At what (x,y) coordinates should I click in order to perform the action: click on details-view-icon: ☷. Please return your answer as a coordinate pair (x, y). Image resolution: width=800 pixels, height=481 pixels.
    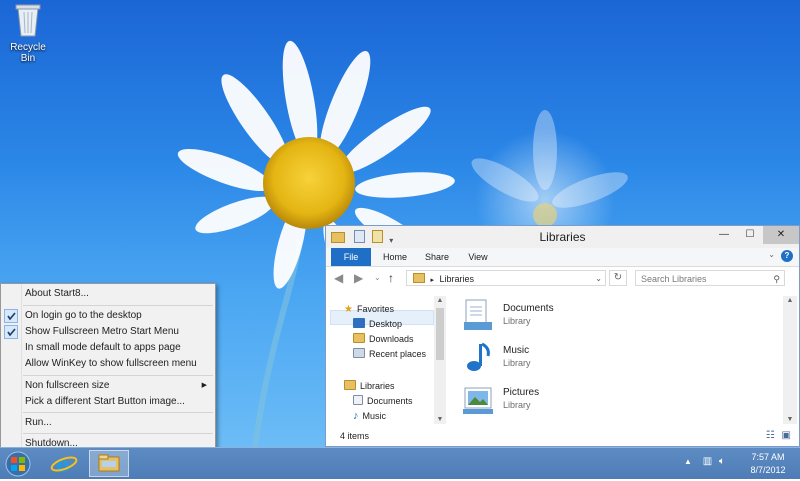
    Looking at the image, I should click on (770, 435).